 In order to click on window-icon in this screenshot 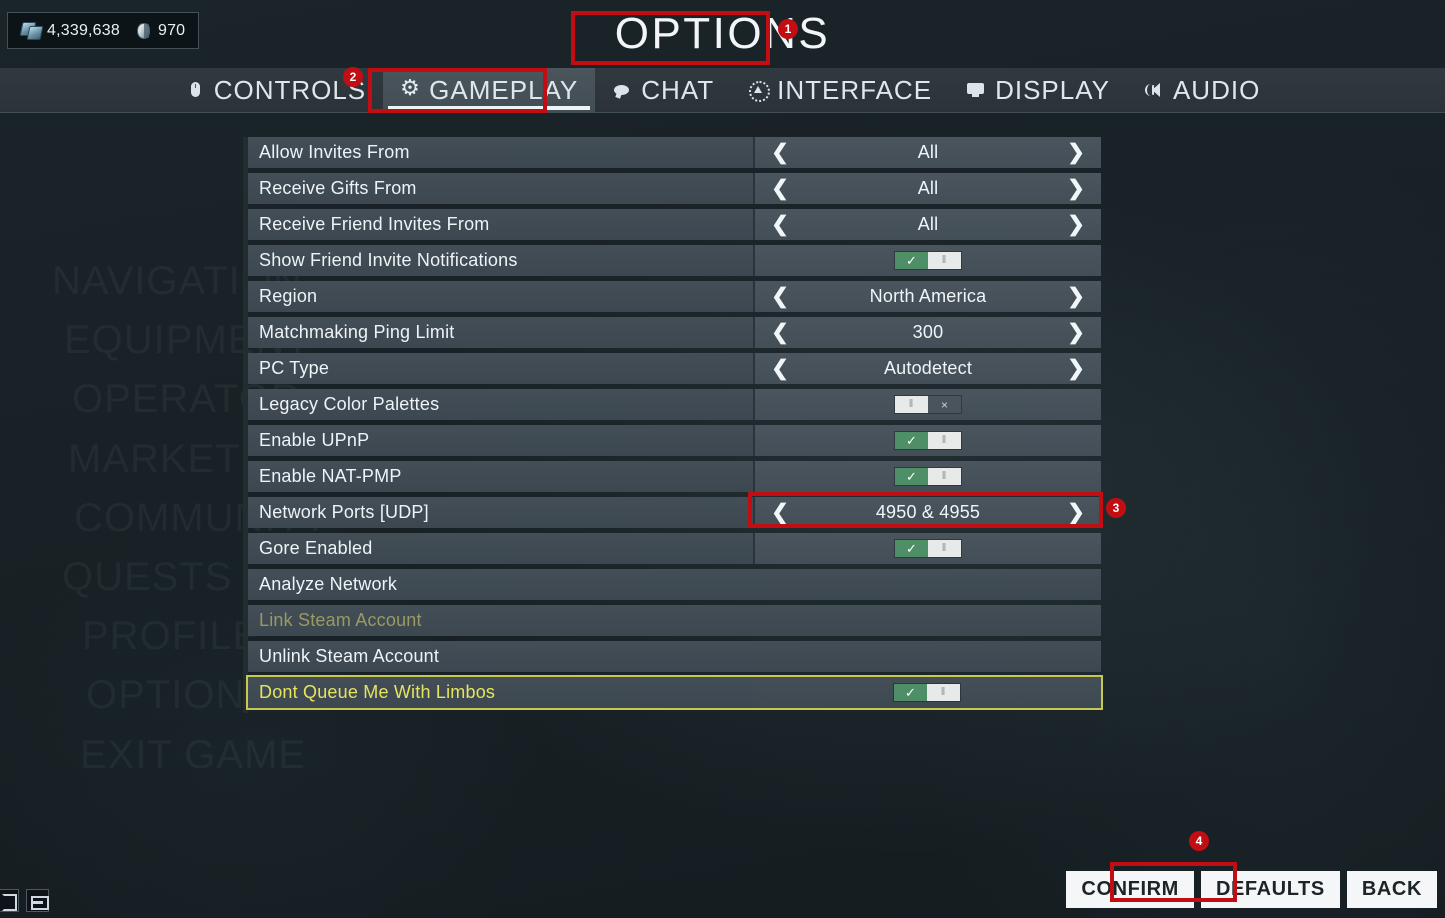, I will do `click(37, 900)`.